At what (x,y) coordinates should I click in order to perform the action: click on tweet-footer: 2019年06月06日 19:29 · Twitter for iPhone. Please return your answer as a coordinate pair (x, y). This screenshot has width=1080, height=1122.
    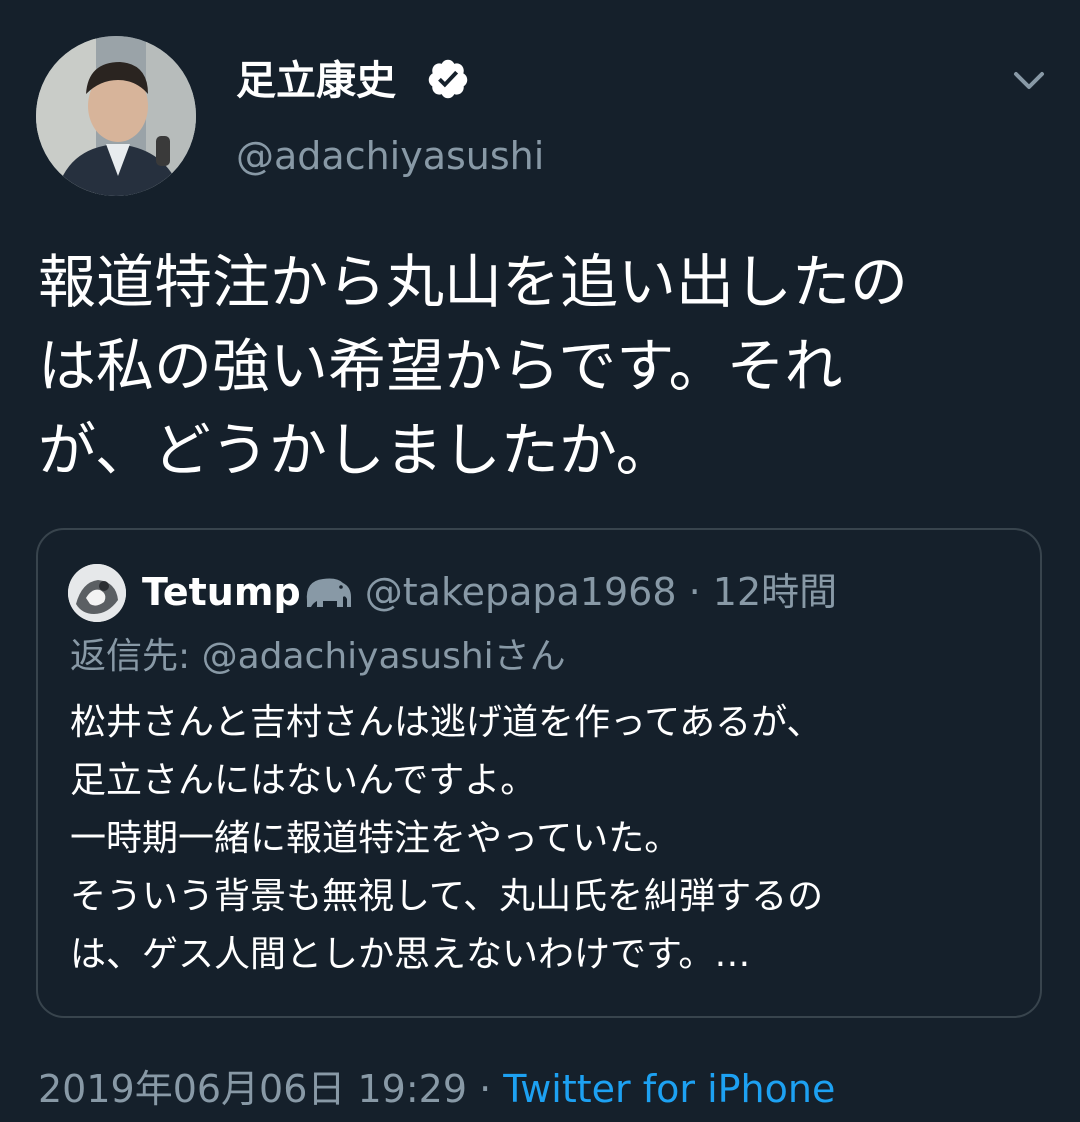
    Looking at the image, I should click on (436, 1089).